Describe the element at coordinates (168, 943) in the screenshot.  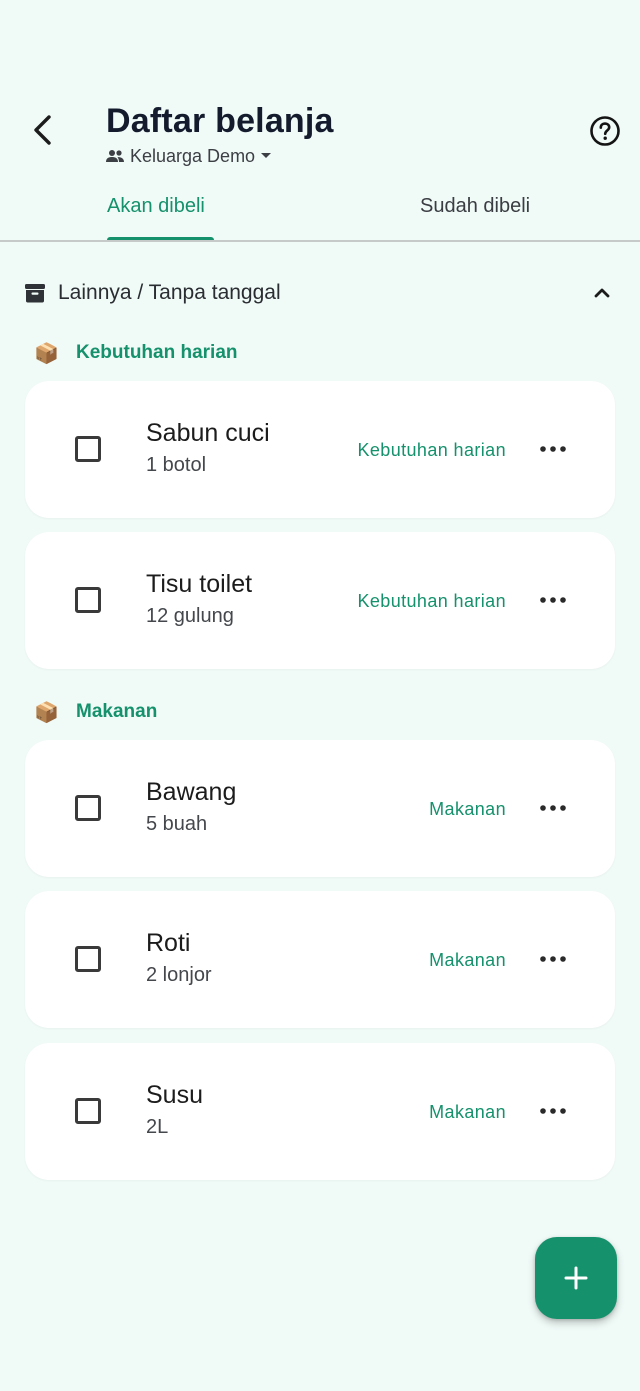
I see `item-name: Roti` at that location.